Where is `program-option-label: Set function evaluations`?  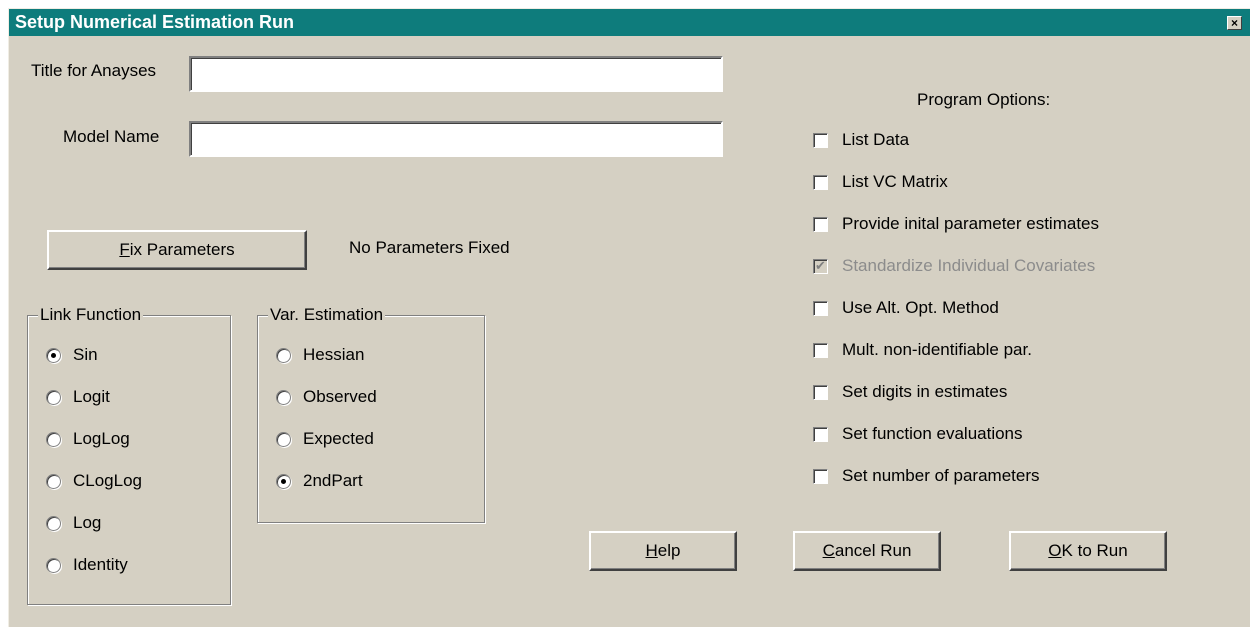 program-option-label: Set function evaluations is located at coordinates (932, 433).